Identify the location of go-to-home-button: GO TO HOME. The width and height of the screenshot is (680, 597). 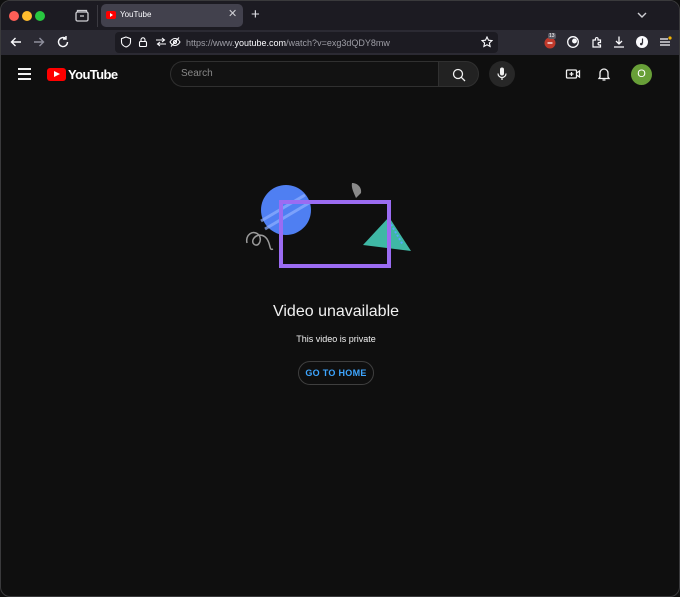
(336, 373).